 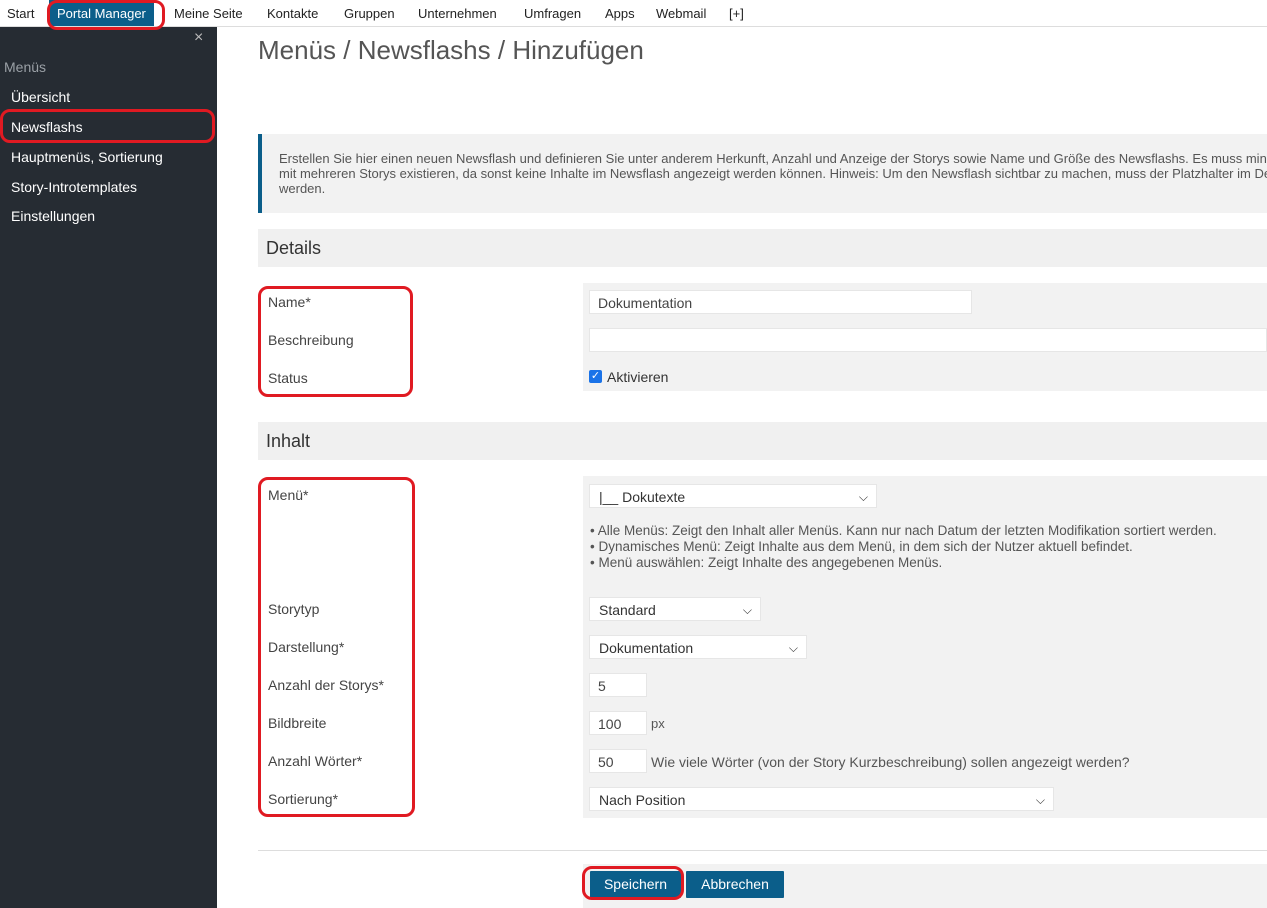 I want to click on nav-meine-seite: Meine Seite, so click(x=208, y=13).